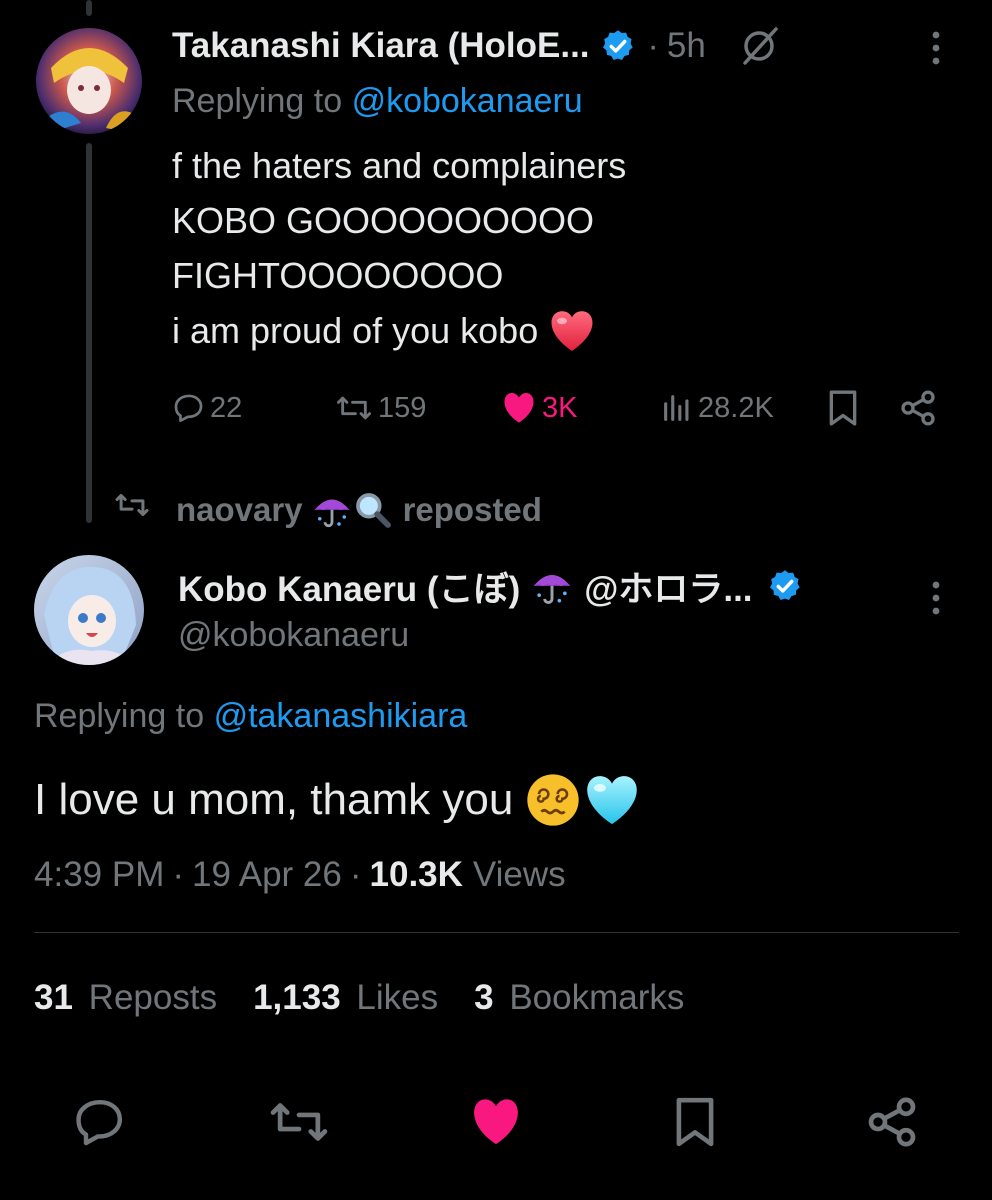 The height and width of the screenshot is (1200, 992). What do you see at coordinates (89, 8) in the screenshot?
I see `thread-line-top` at bounding box center [89, 8].